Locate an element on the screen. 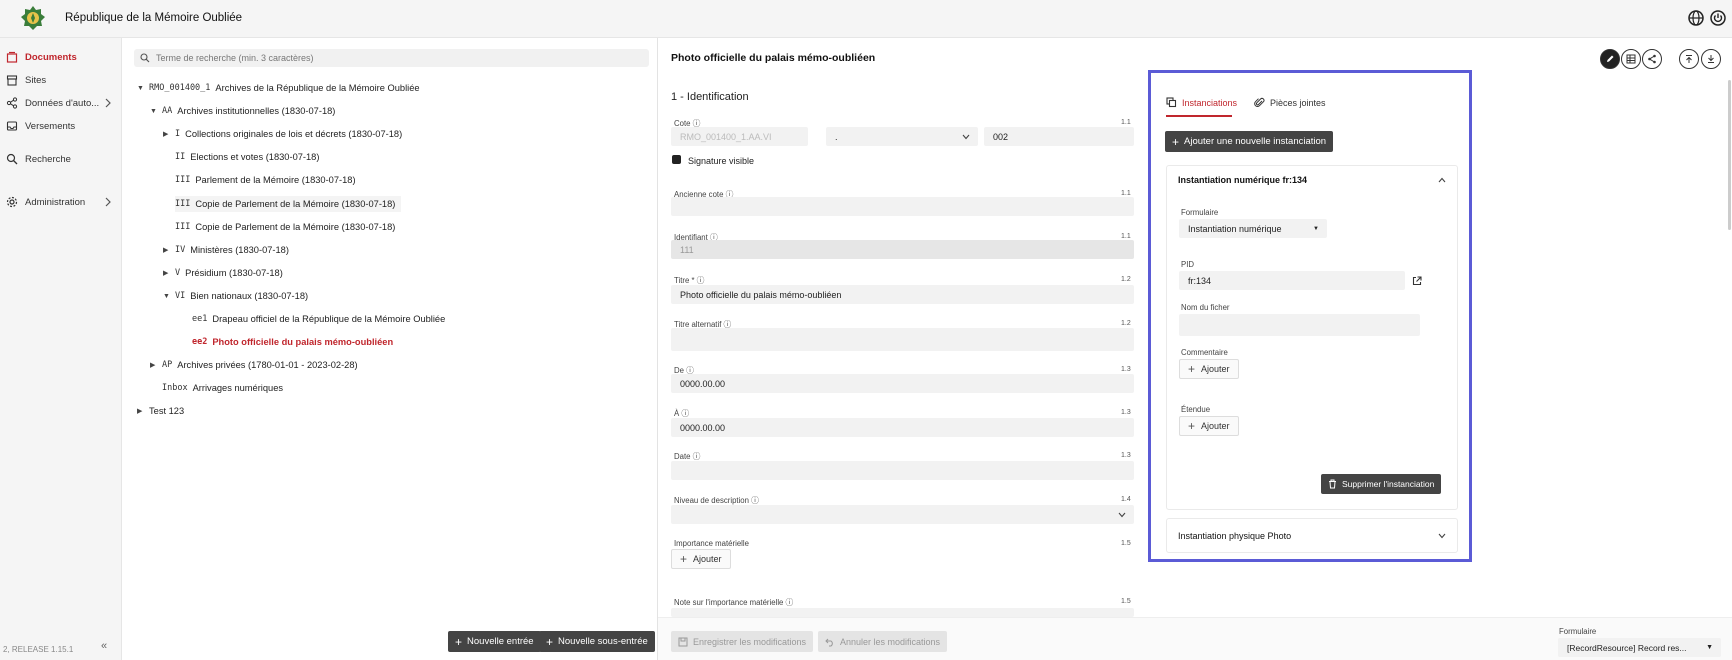 The width and height of the screenshot is (1732, 660). globe-icon is located at coordinates (1696, 18).